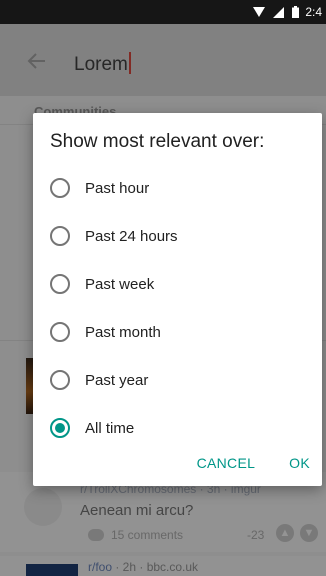 The image size is (326, 576). I want to click on option-past-24-hours: Past 24 hours, so click(177, 236).